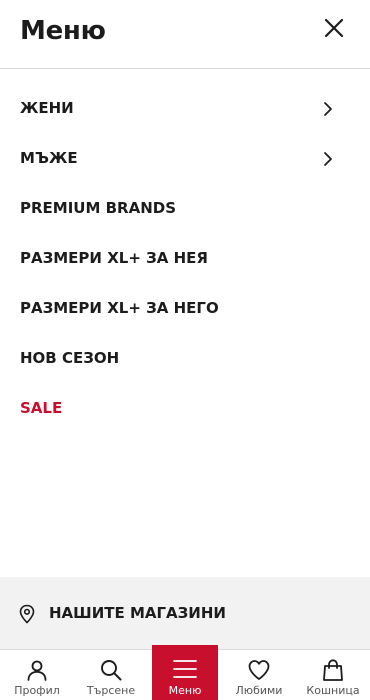 This screenshot has width=370, height=700. Describe the element at coordinates (119, 308) in the screenshot. I see `menu-item-label: РАЗМЕРИ XL+ ЗА НЕГО` at that location.